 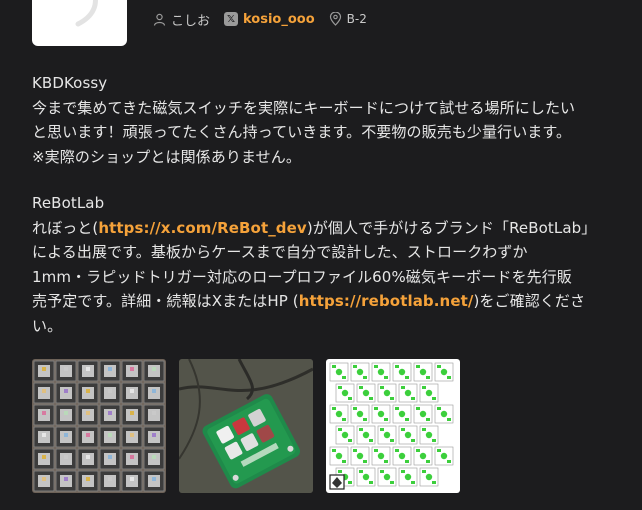 I want to click on location-pin-icon, so click(x=335, y=19).